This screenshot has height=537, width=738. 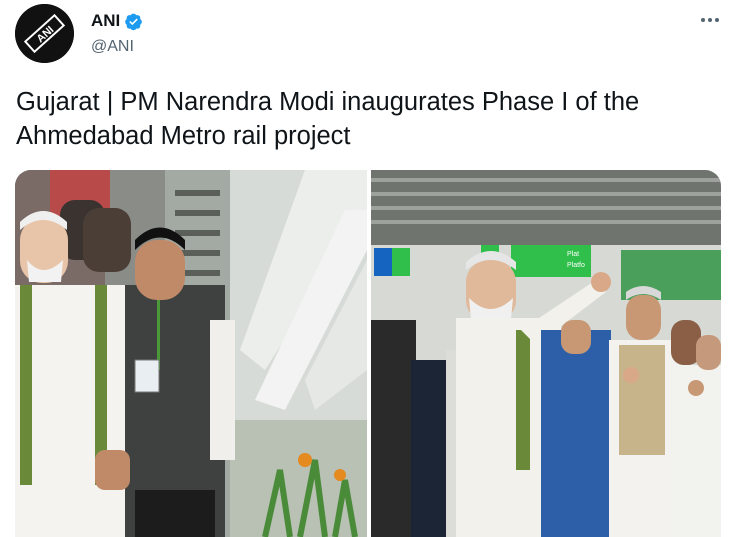 I want to click on sign-plat-text: Plat, so click(x=573, y=254).